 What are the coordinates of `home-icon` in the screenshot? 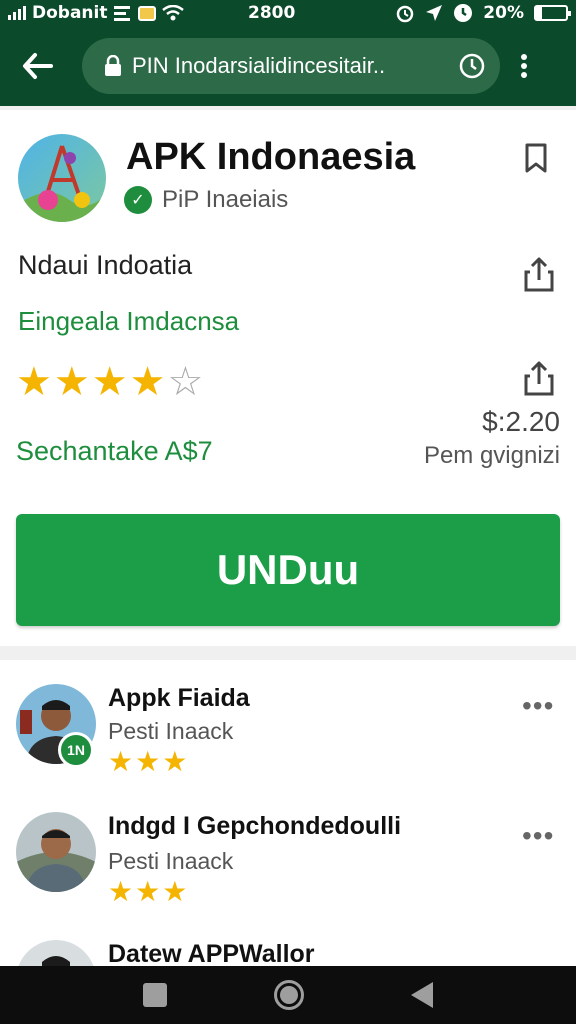 It's located at (288, 995).